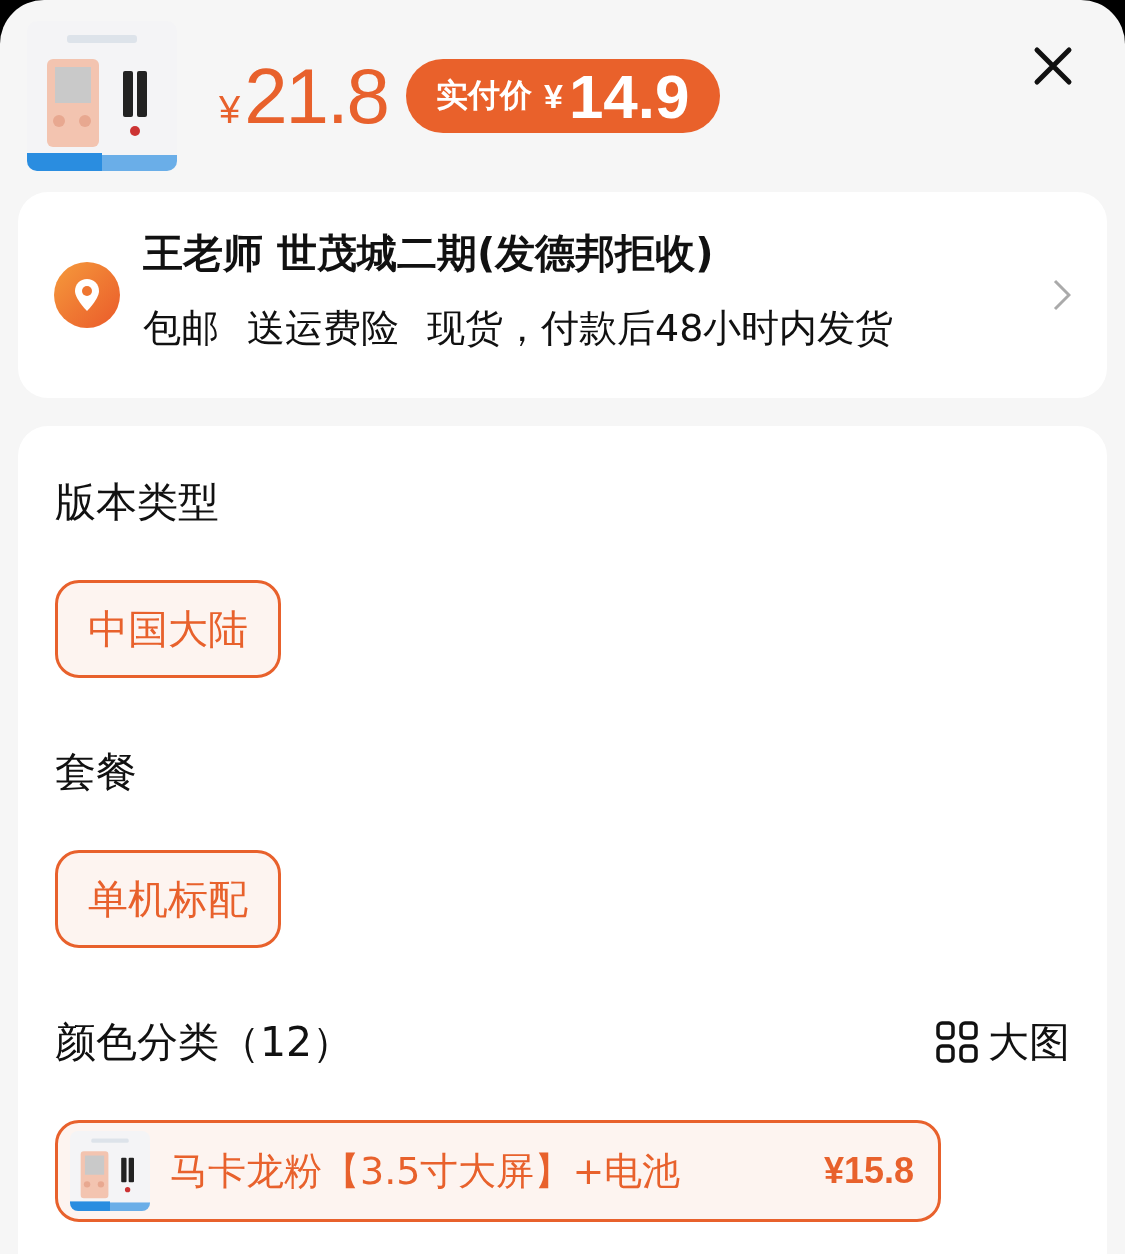 This screenshot has width=1125, height=1254. What do you see at coordinates (168, 899) in the screenshot?
I see `option-chip: 单机标配` at bounding box center [168, 899].